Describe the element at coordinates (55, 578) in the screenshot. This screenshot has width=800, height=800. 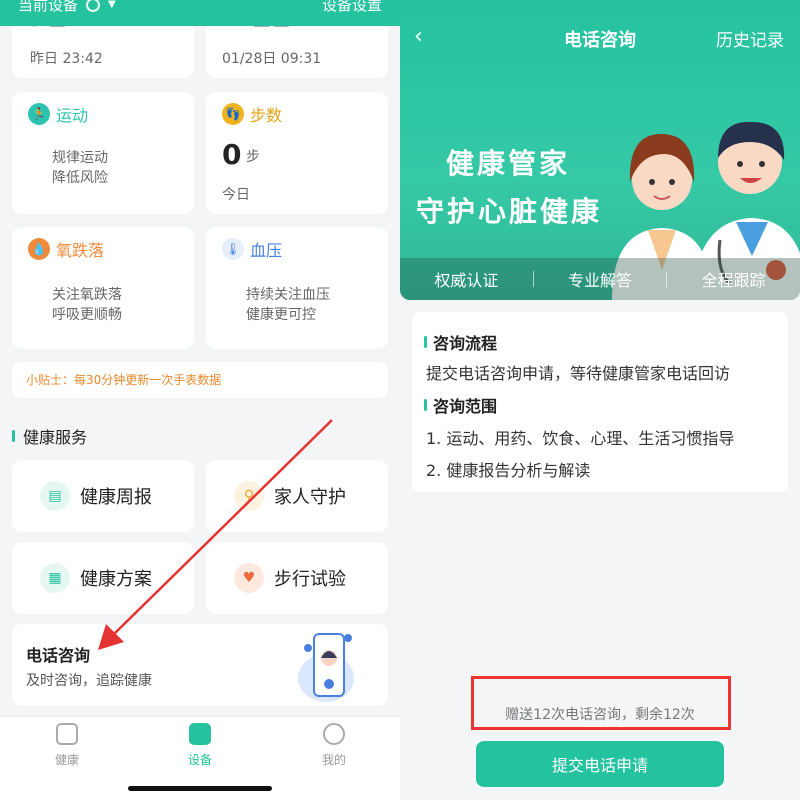
I see `plan-icon: ▦` at that location.